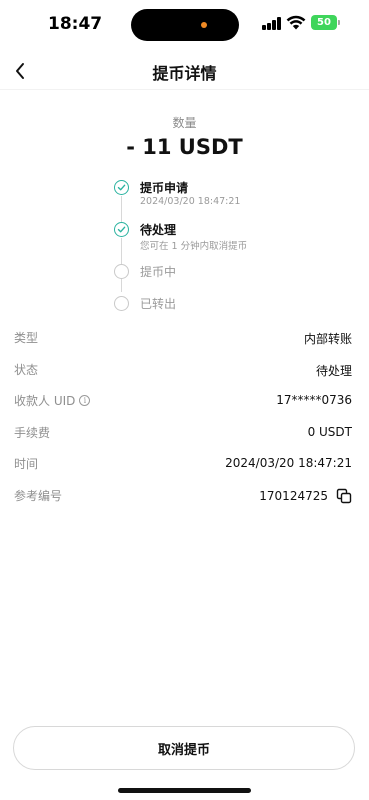  What do you see at coordinates (190, 201) in the screenshot?
I see `timeline-step-subtitle: 2024/03/20 18:47:21` at bounding box center [190, 201].